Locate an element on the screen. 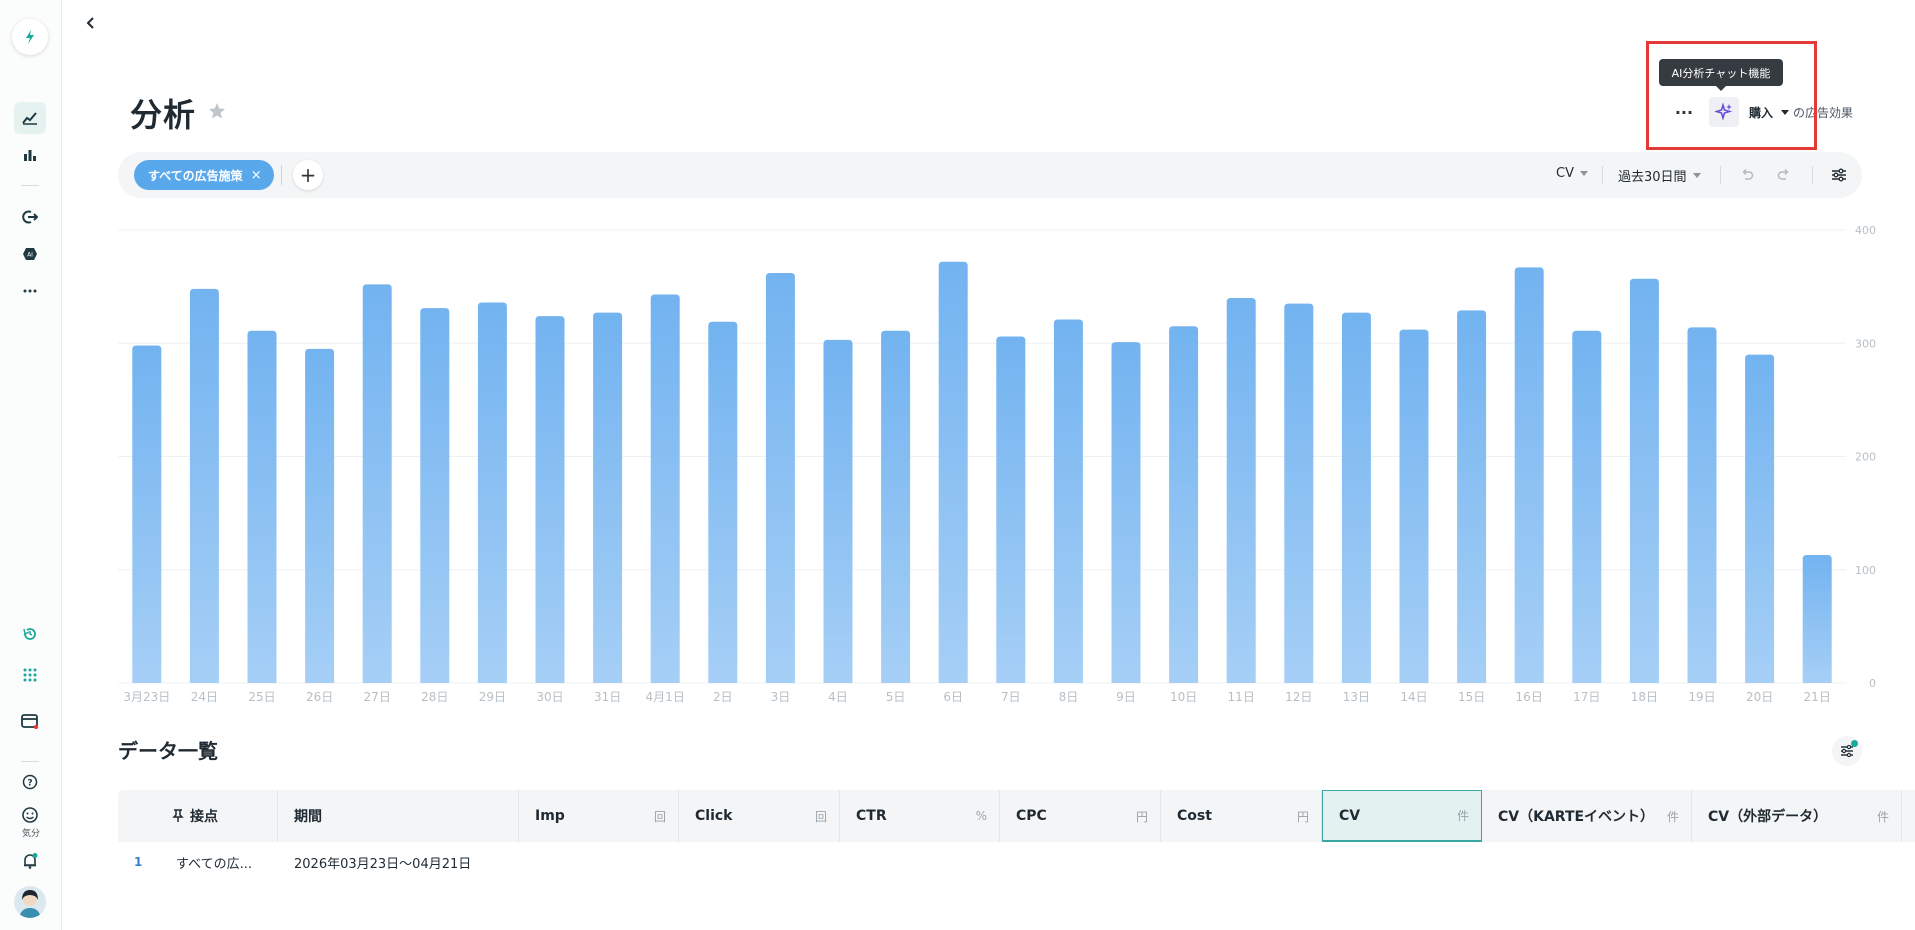 The width and height of the screenshot is (1915, 930). column-header-cpc: CPC 円 is located at coordinates (1080, 816).